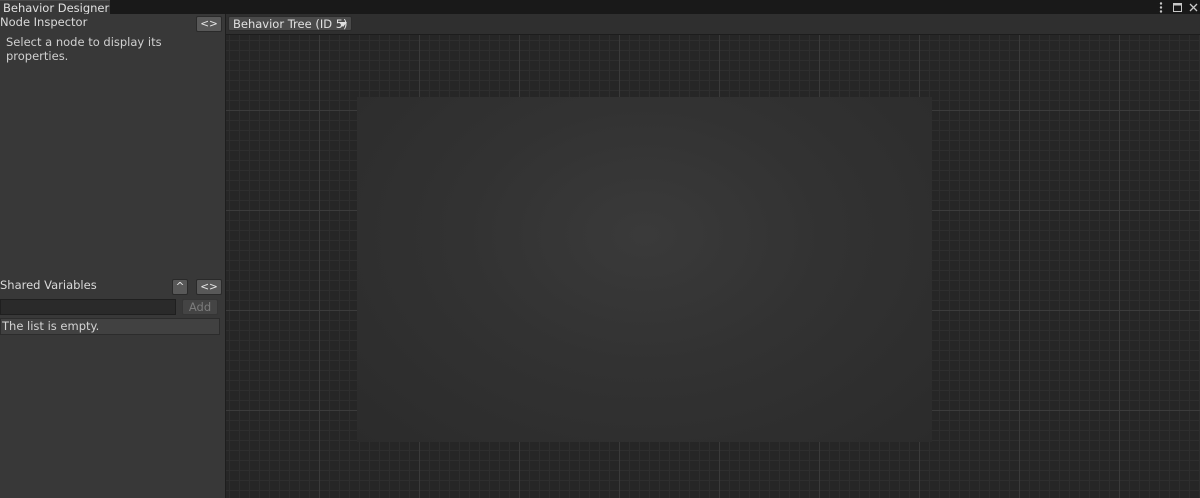 The image size is (1200, 498). Describe the element at coordinates (1161, 7) in the screenshot. I see `kebab-menu-icon` at that location.